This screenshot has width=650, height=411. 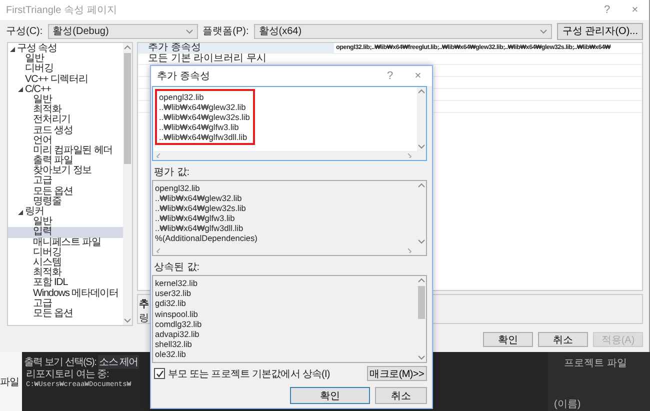 I want to click on platform-label: 플랫폼(P):, so click(x=225, y=31).